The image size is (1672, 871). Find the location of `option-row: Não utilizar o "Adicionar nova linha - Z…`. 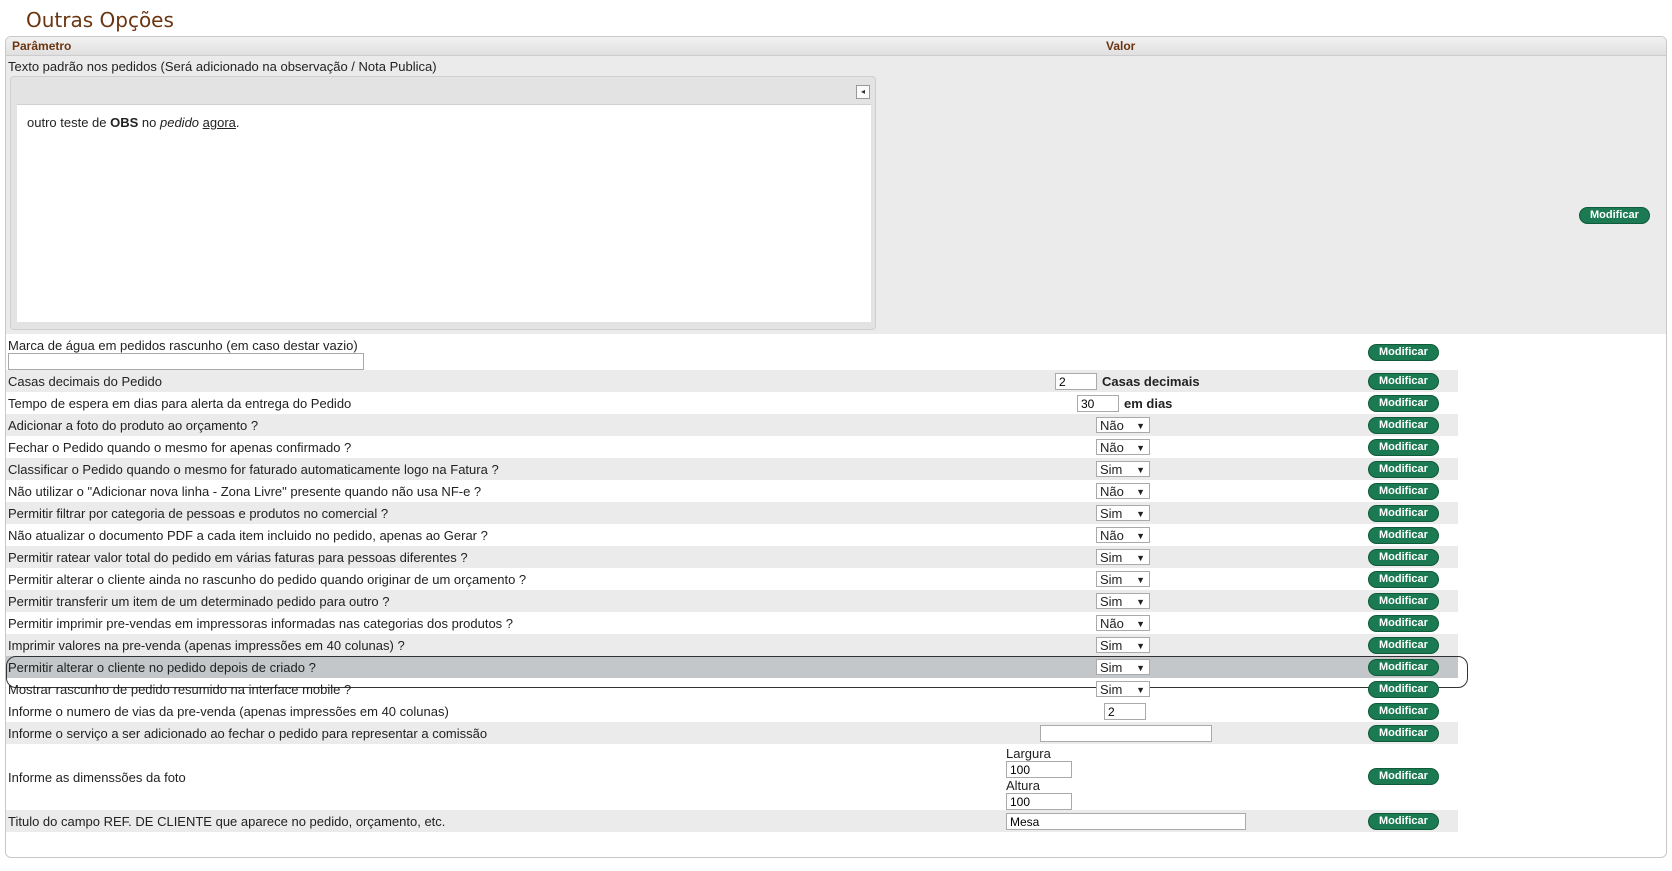

option-row: Não utilizar o "Adicionar nova linha - Z… is located at coordinates (732, 491).